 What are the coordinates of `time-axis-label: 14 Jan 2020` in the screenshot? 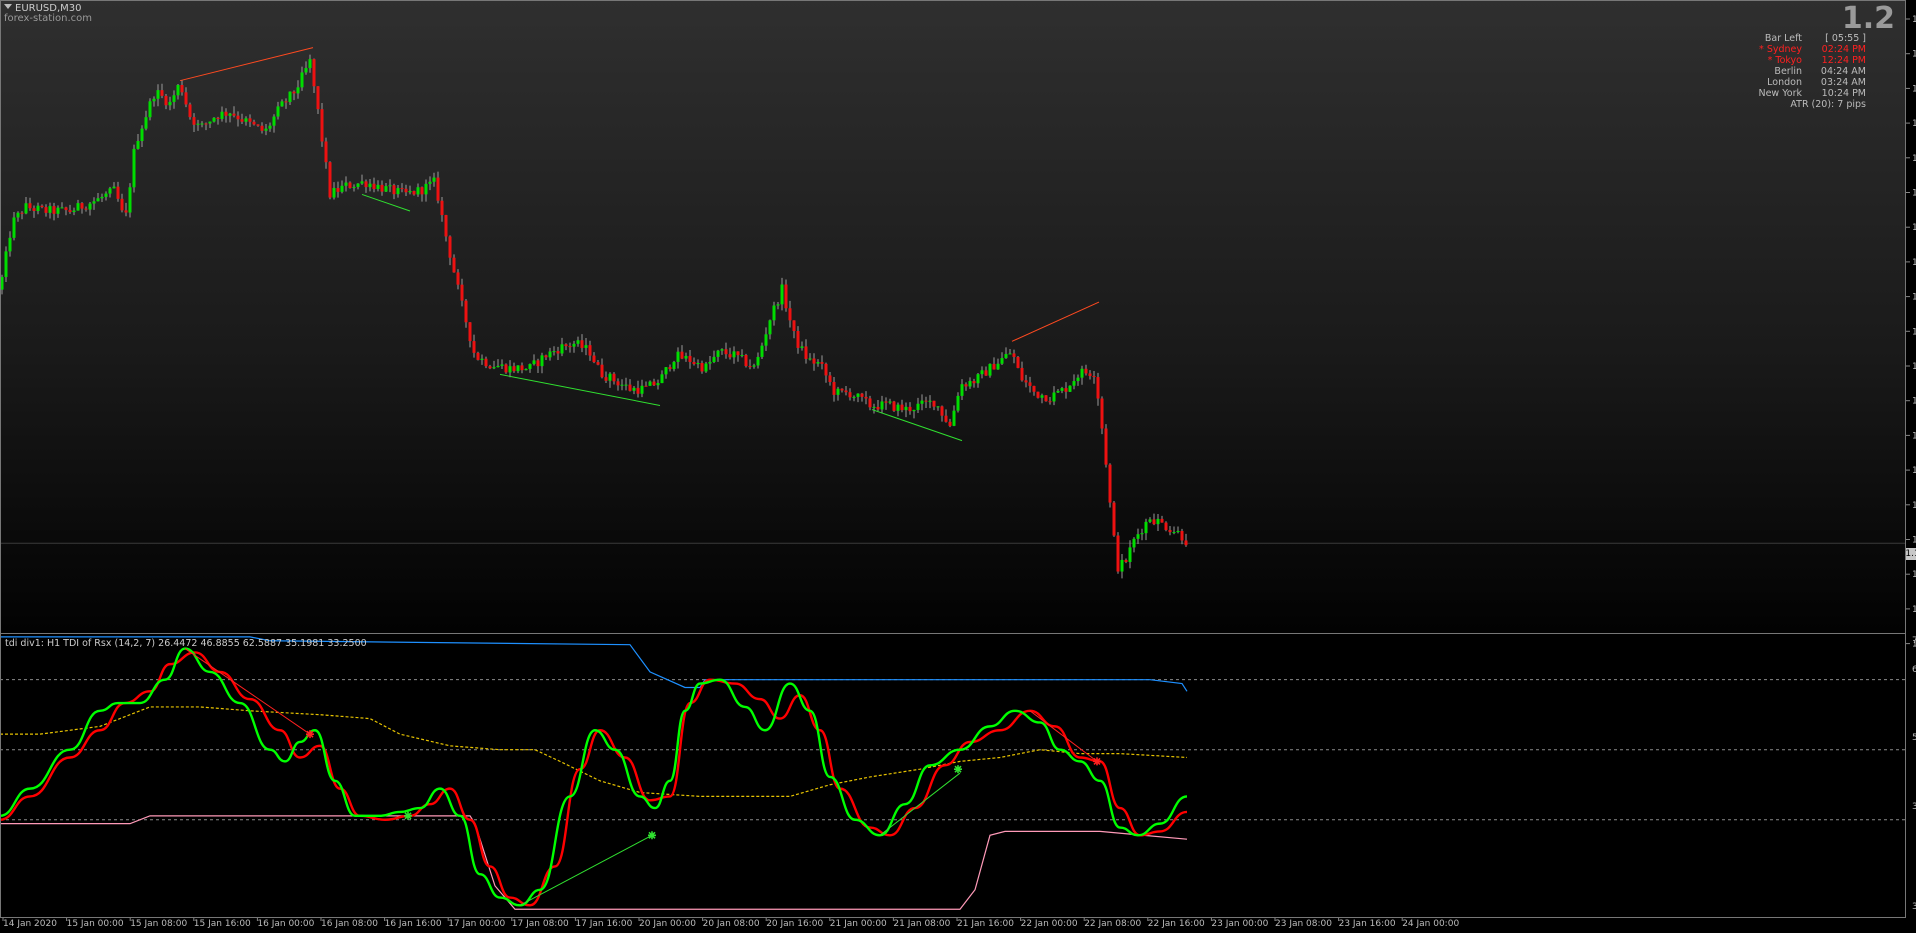 It's located at (30, 924).